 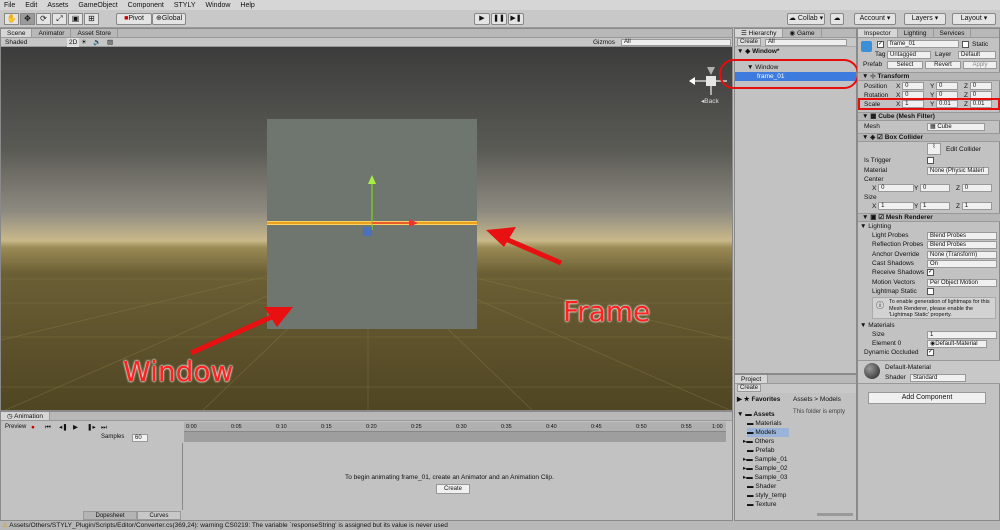 What do you see at coordinates (11, 19) in the screenshot?
I see `hand-tool-icon: ✋` at bounding box center [11, 19].